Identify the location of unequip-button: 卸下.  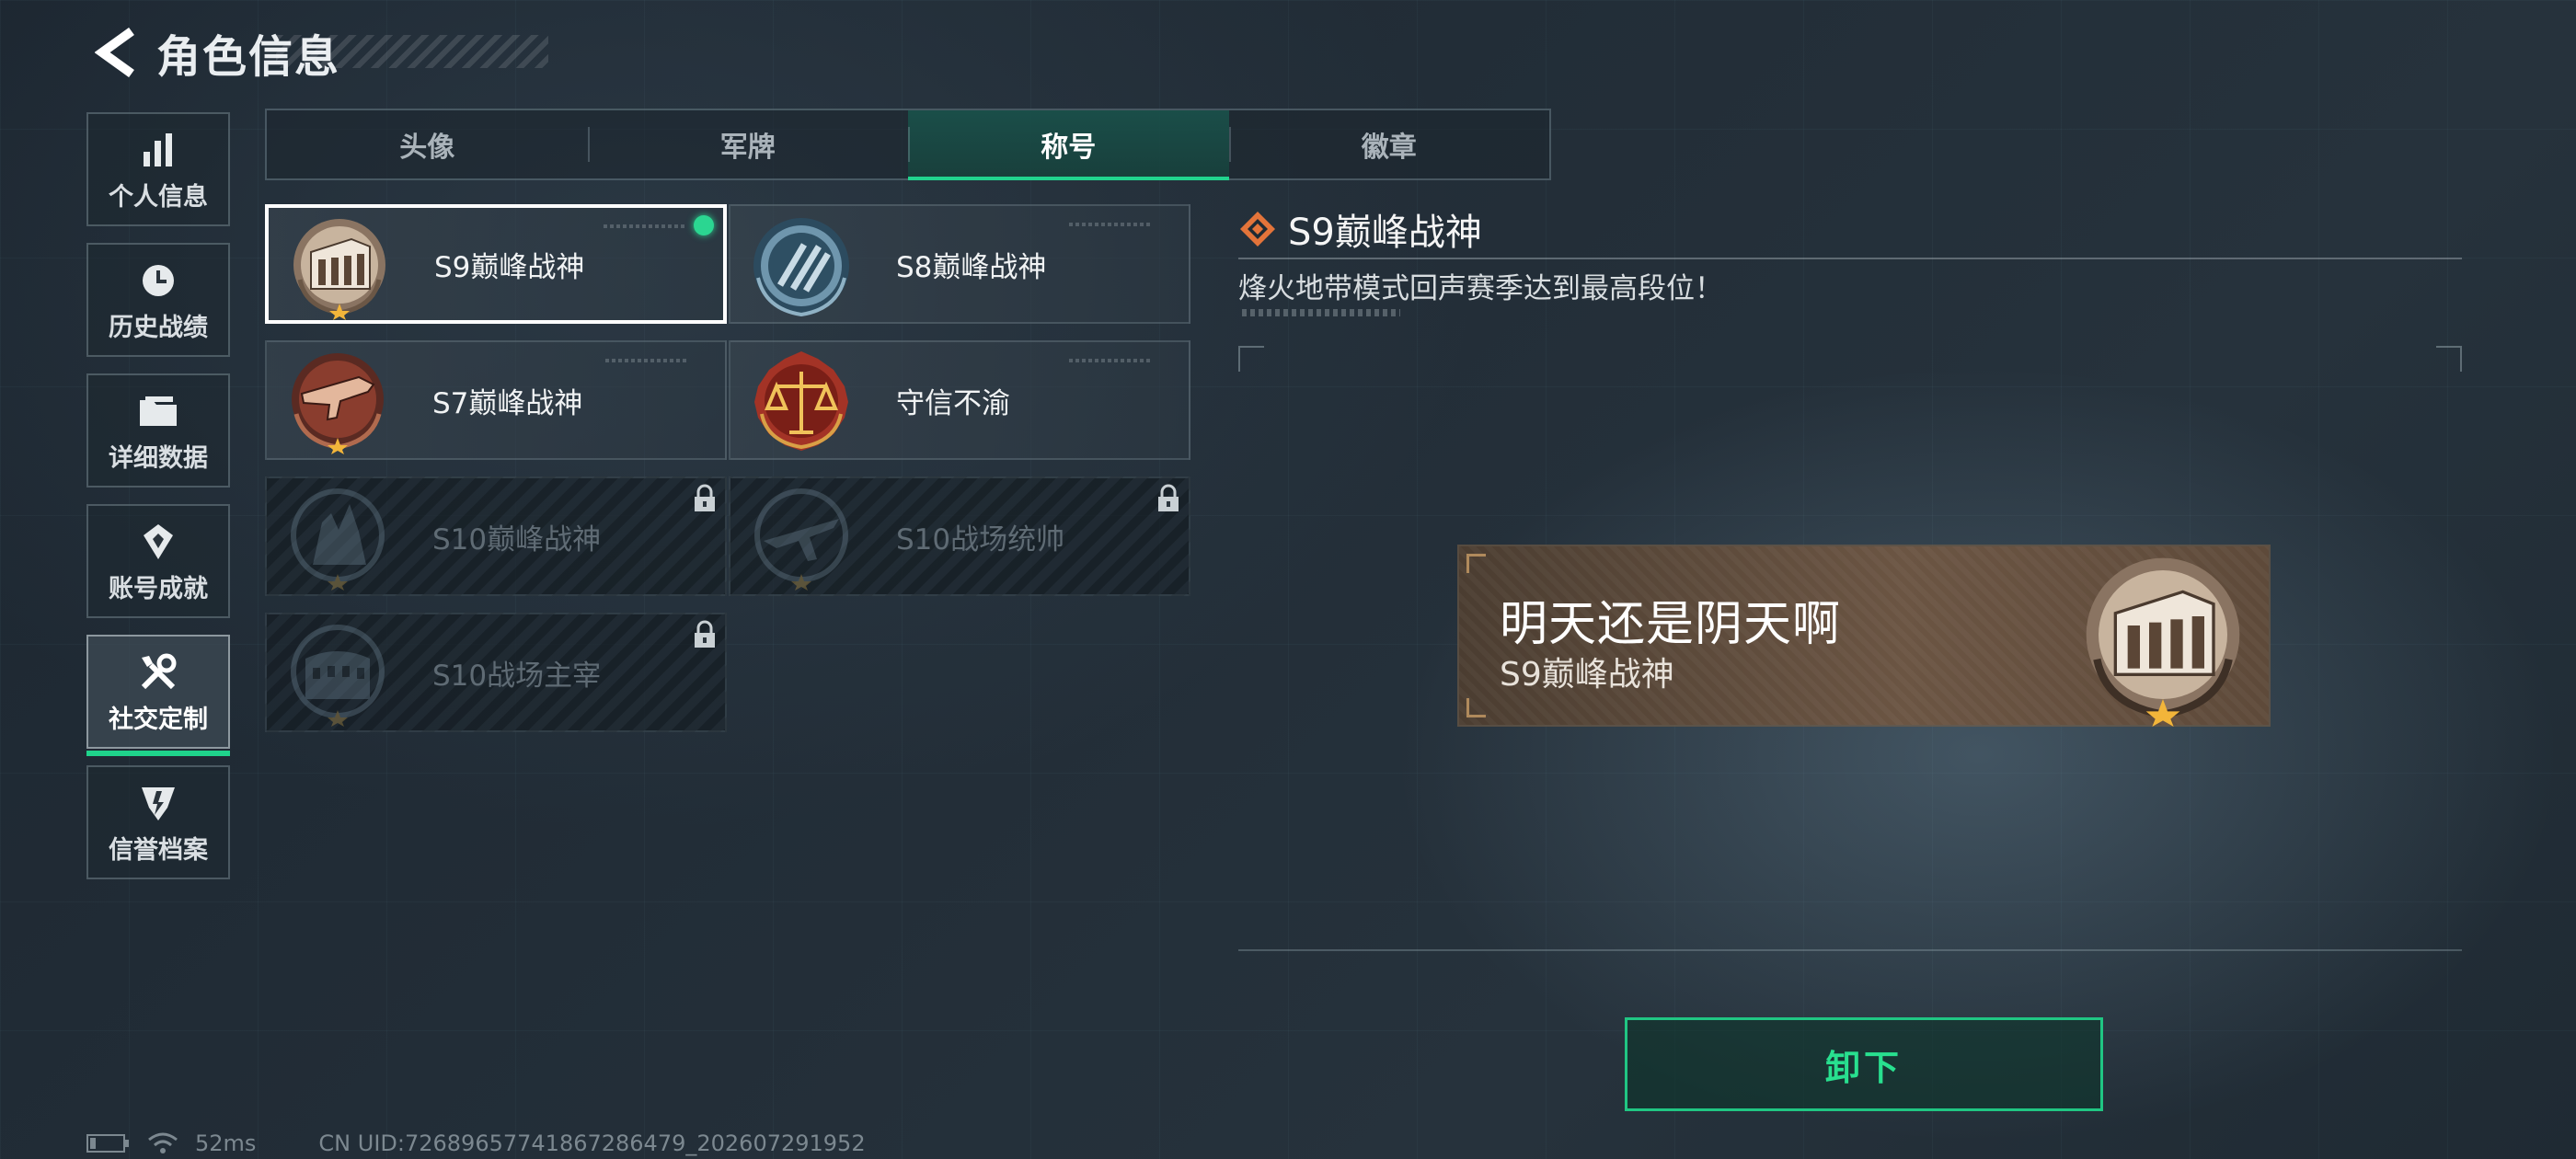
(1864, 1064).